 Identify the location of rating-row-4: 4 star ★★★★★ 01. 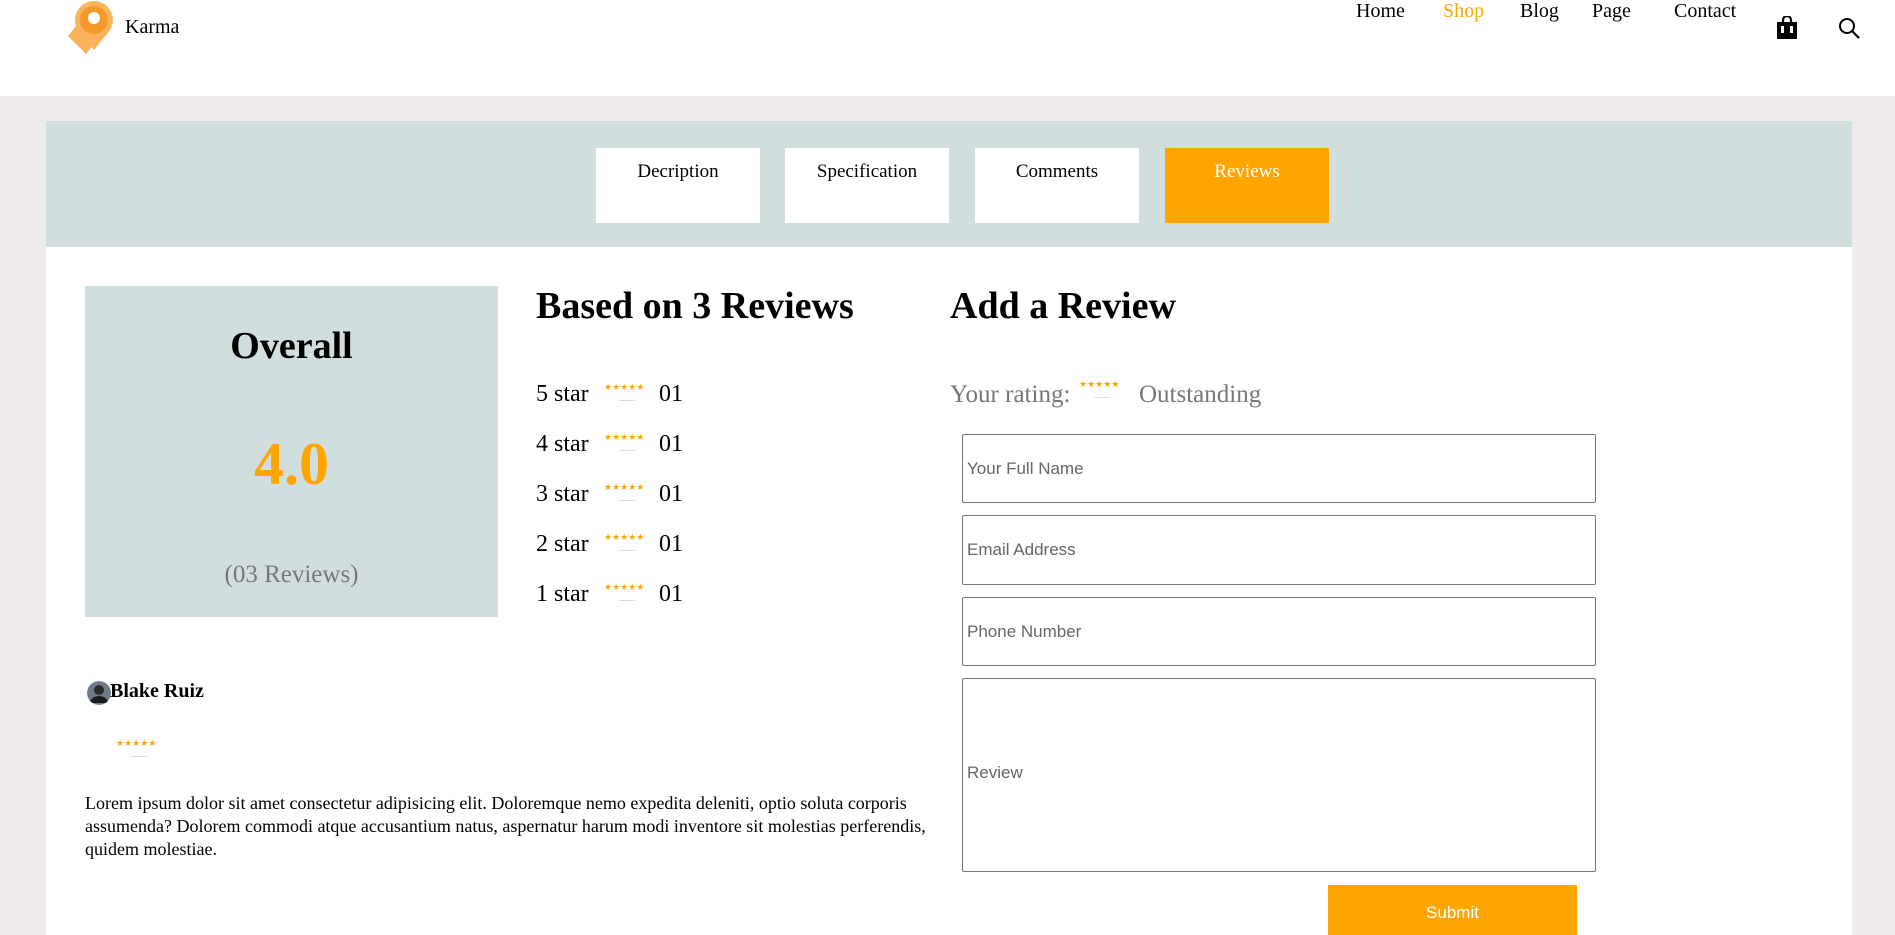
(666, 446).